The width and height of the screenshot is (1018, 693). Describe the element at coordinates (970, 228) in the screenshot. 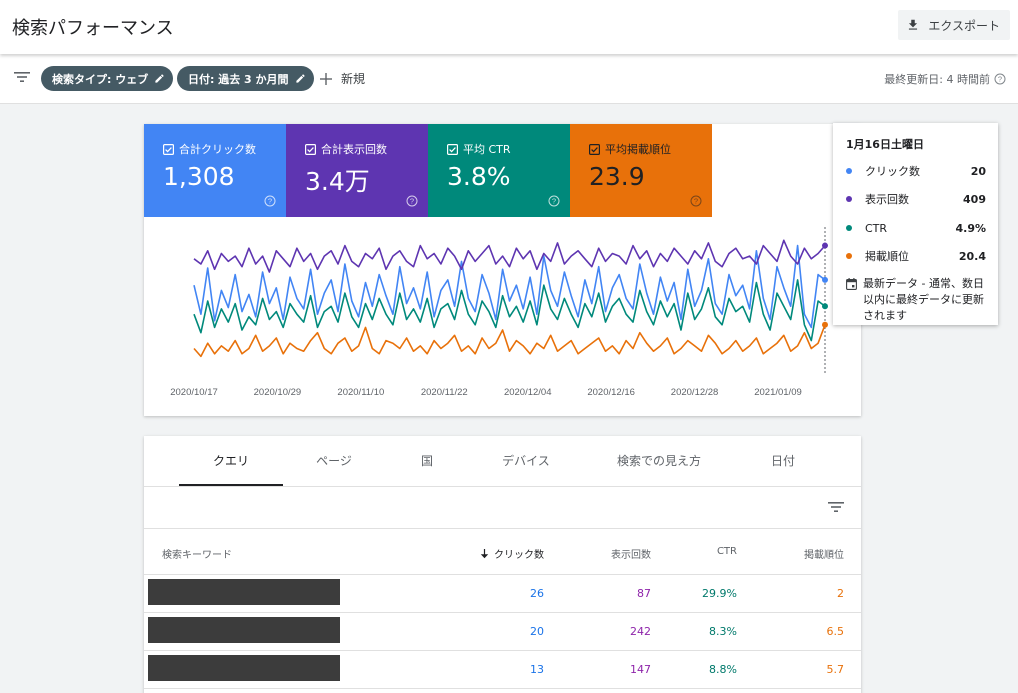

I see `tooltip-row-value: 4.9%` at that location.